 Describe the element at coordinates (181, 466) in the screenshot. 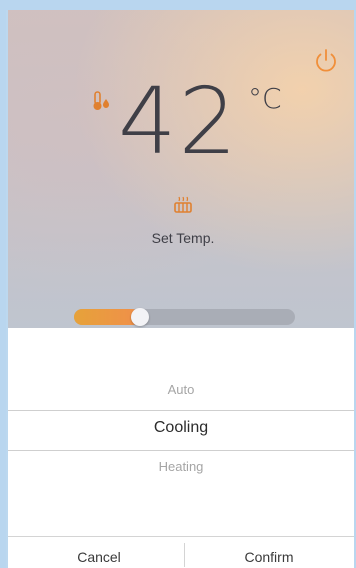

I see `mode-option-heating: Heating` at that location.